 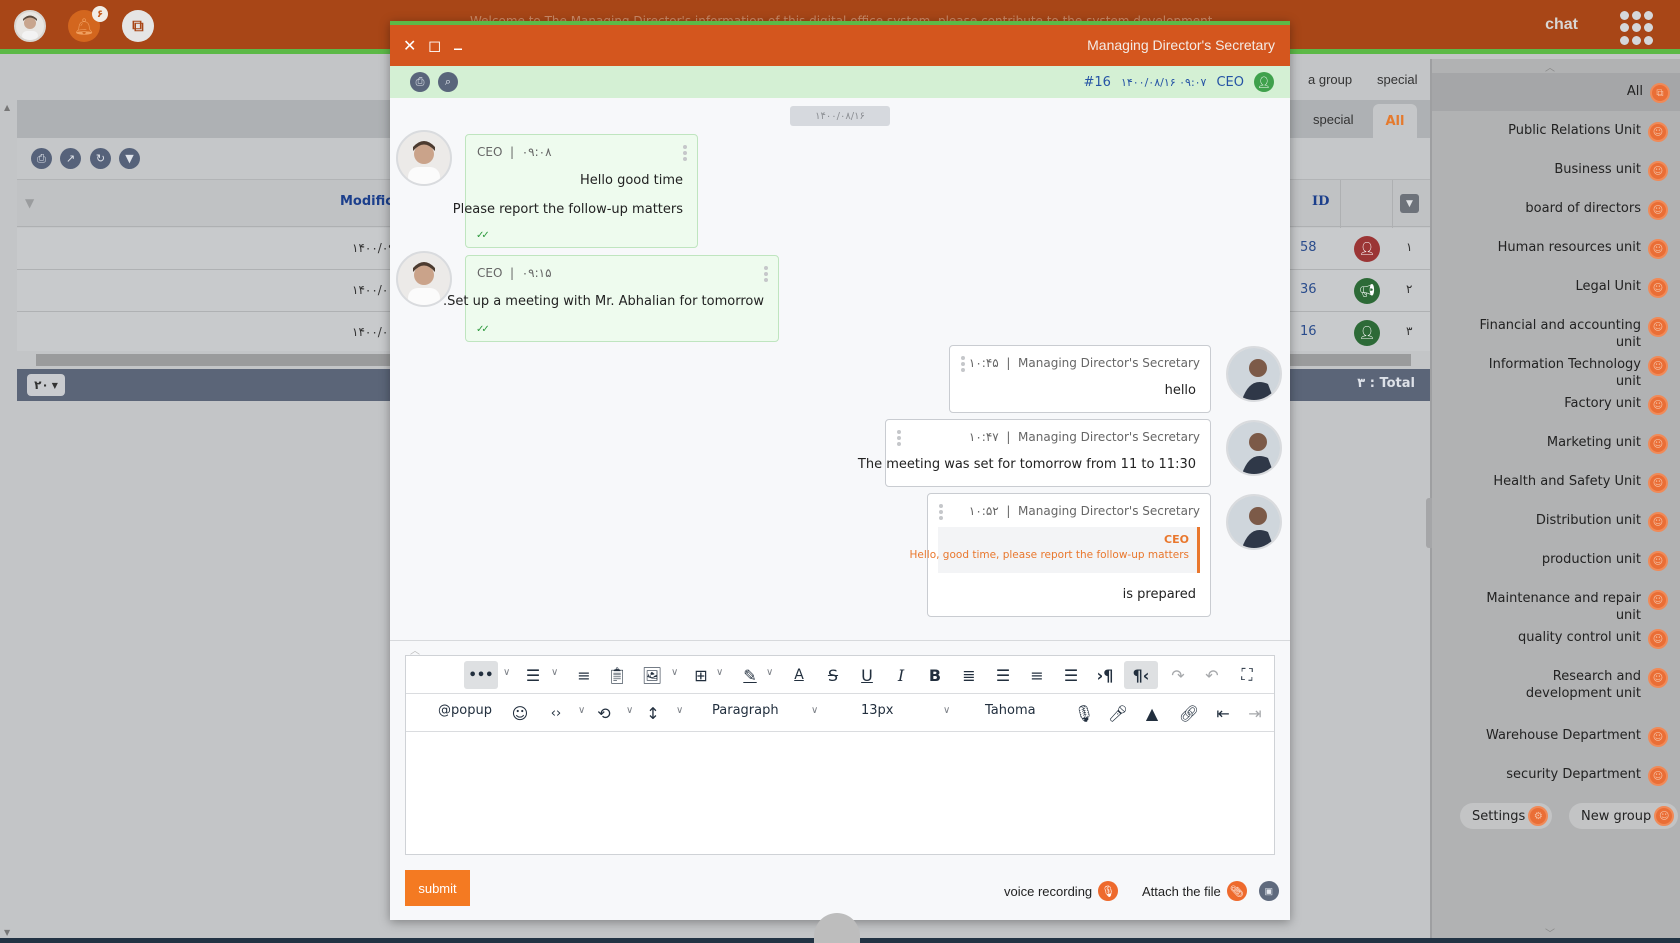 What do you see at coordinates (604, 713) in the screenshot?
I see `history-icon: ⟲` at bounding box center [604, 713].